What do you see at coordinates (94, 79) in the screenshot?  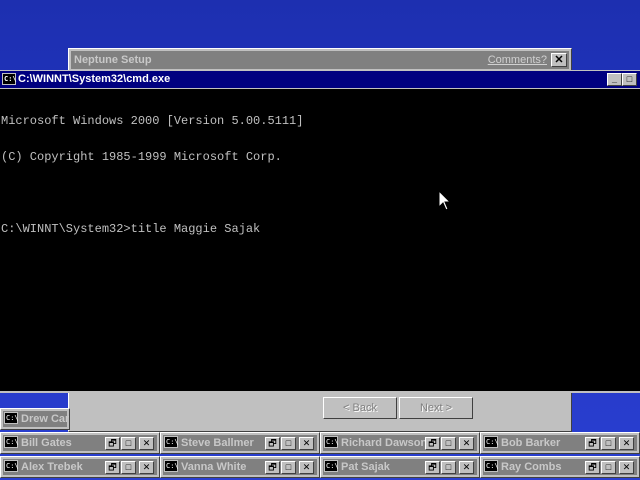 I see `cmd-title: C:\WINNT\System32\cmd.exe` at bounding box center [94, 79].